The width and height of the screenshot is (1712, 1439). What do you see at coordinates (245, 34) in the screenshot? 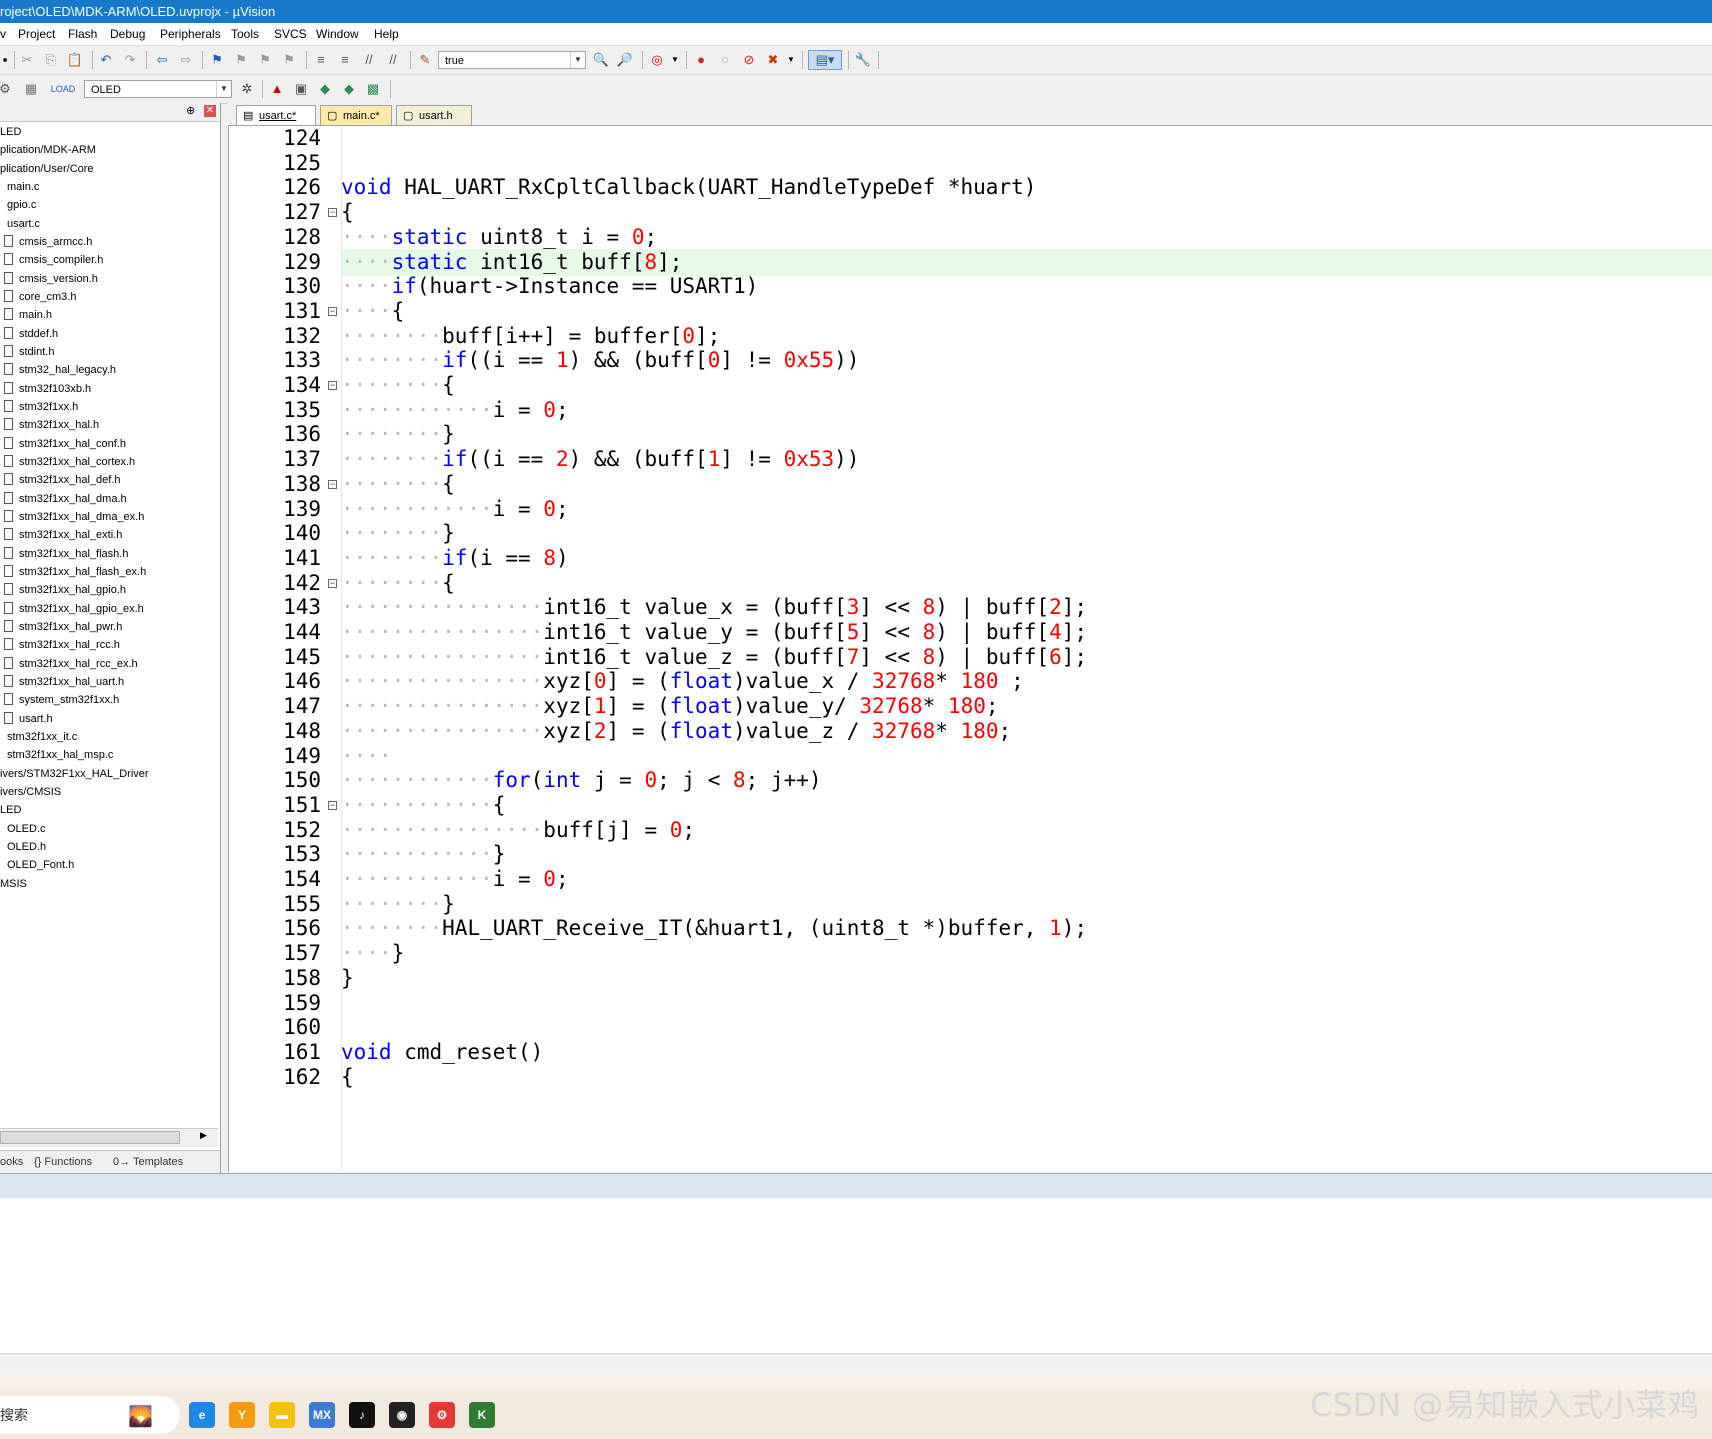
I see `menu-tools: Tools` at bounding box center [245, 34].